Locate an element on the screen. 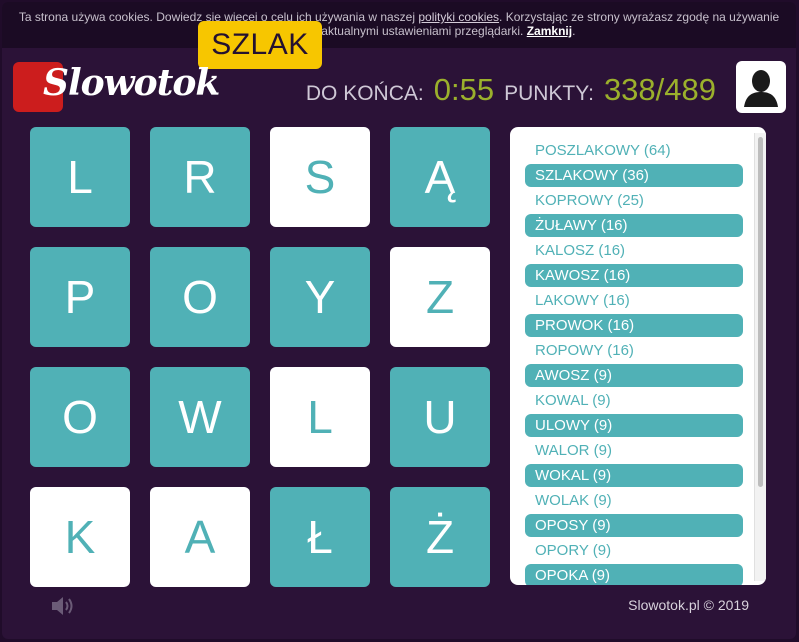 Image resolution: width=799 pixels, height=642 pixels. word-list-scrollbar is located at coordinates (760, 357).